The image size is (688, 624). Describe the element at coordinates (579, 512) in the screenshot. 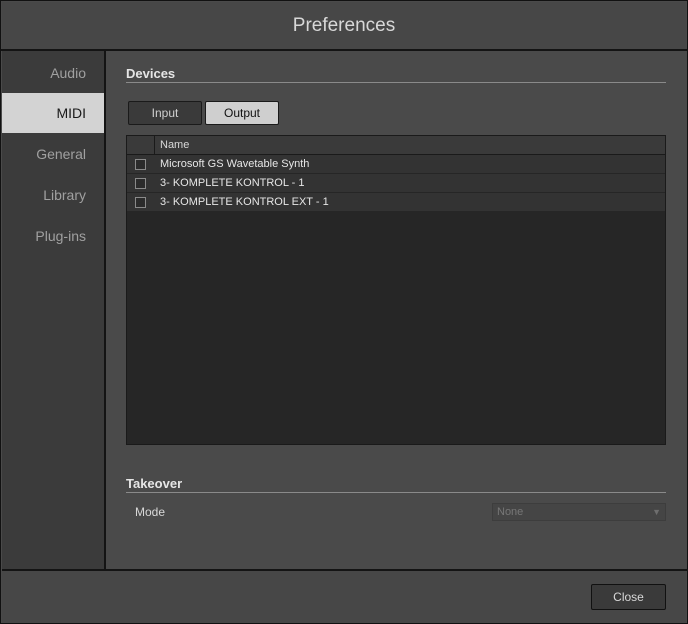

I see `mode-select: None ▼` at that location.